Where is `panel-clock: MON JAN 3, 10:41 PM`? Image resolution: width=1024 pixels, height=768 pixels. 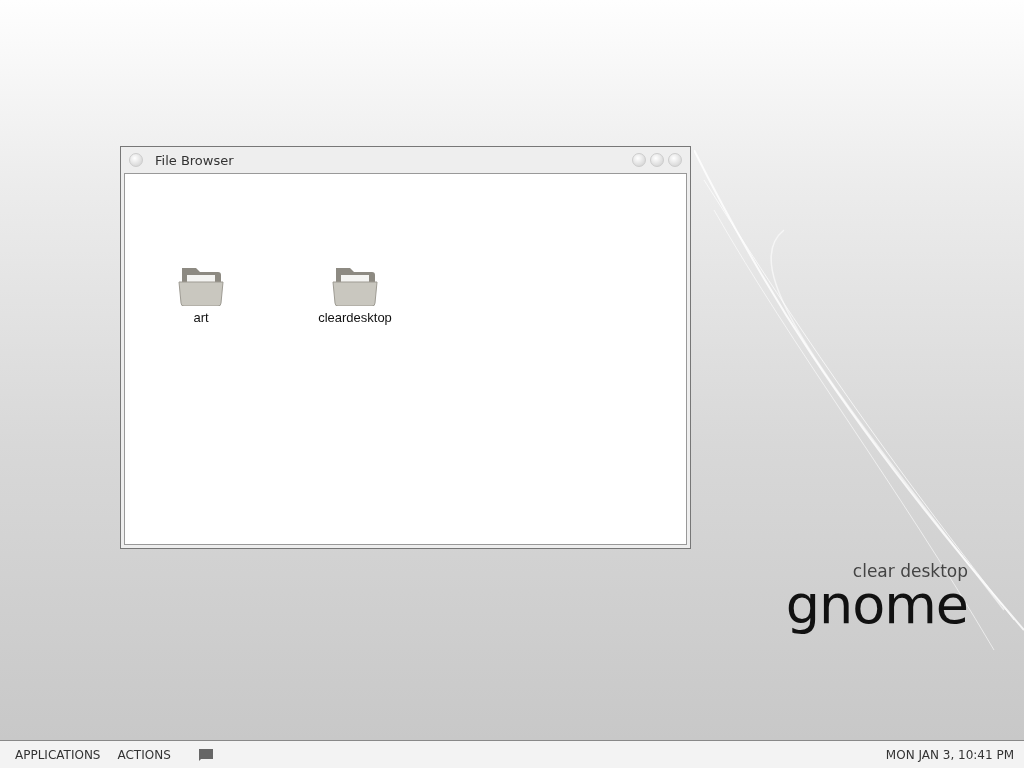 panel-clock: MON JAN 3, 10:41 PM is located at coordinates (949, 754).